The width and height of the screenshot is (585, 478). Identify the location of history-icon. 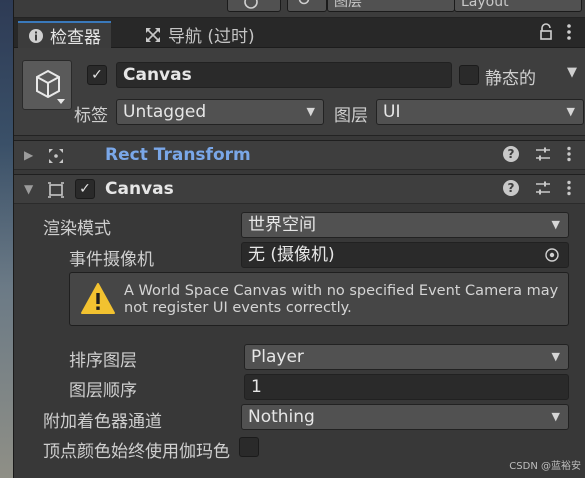
(251, 4).